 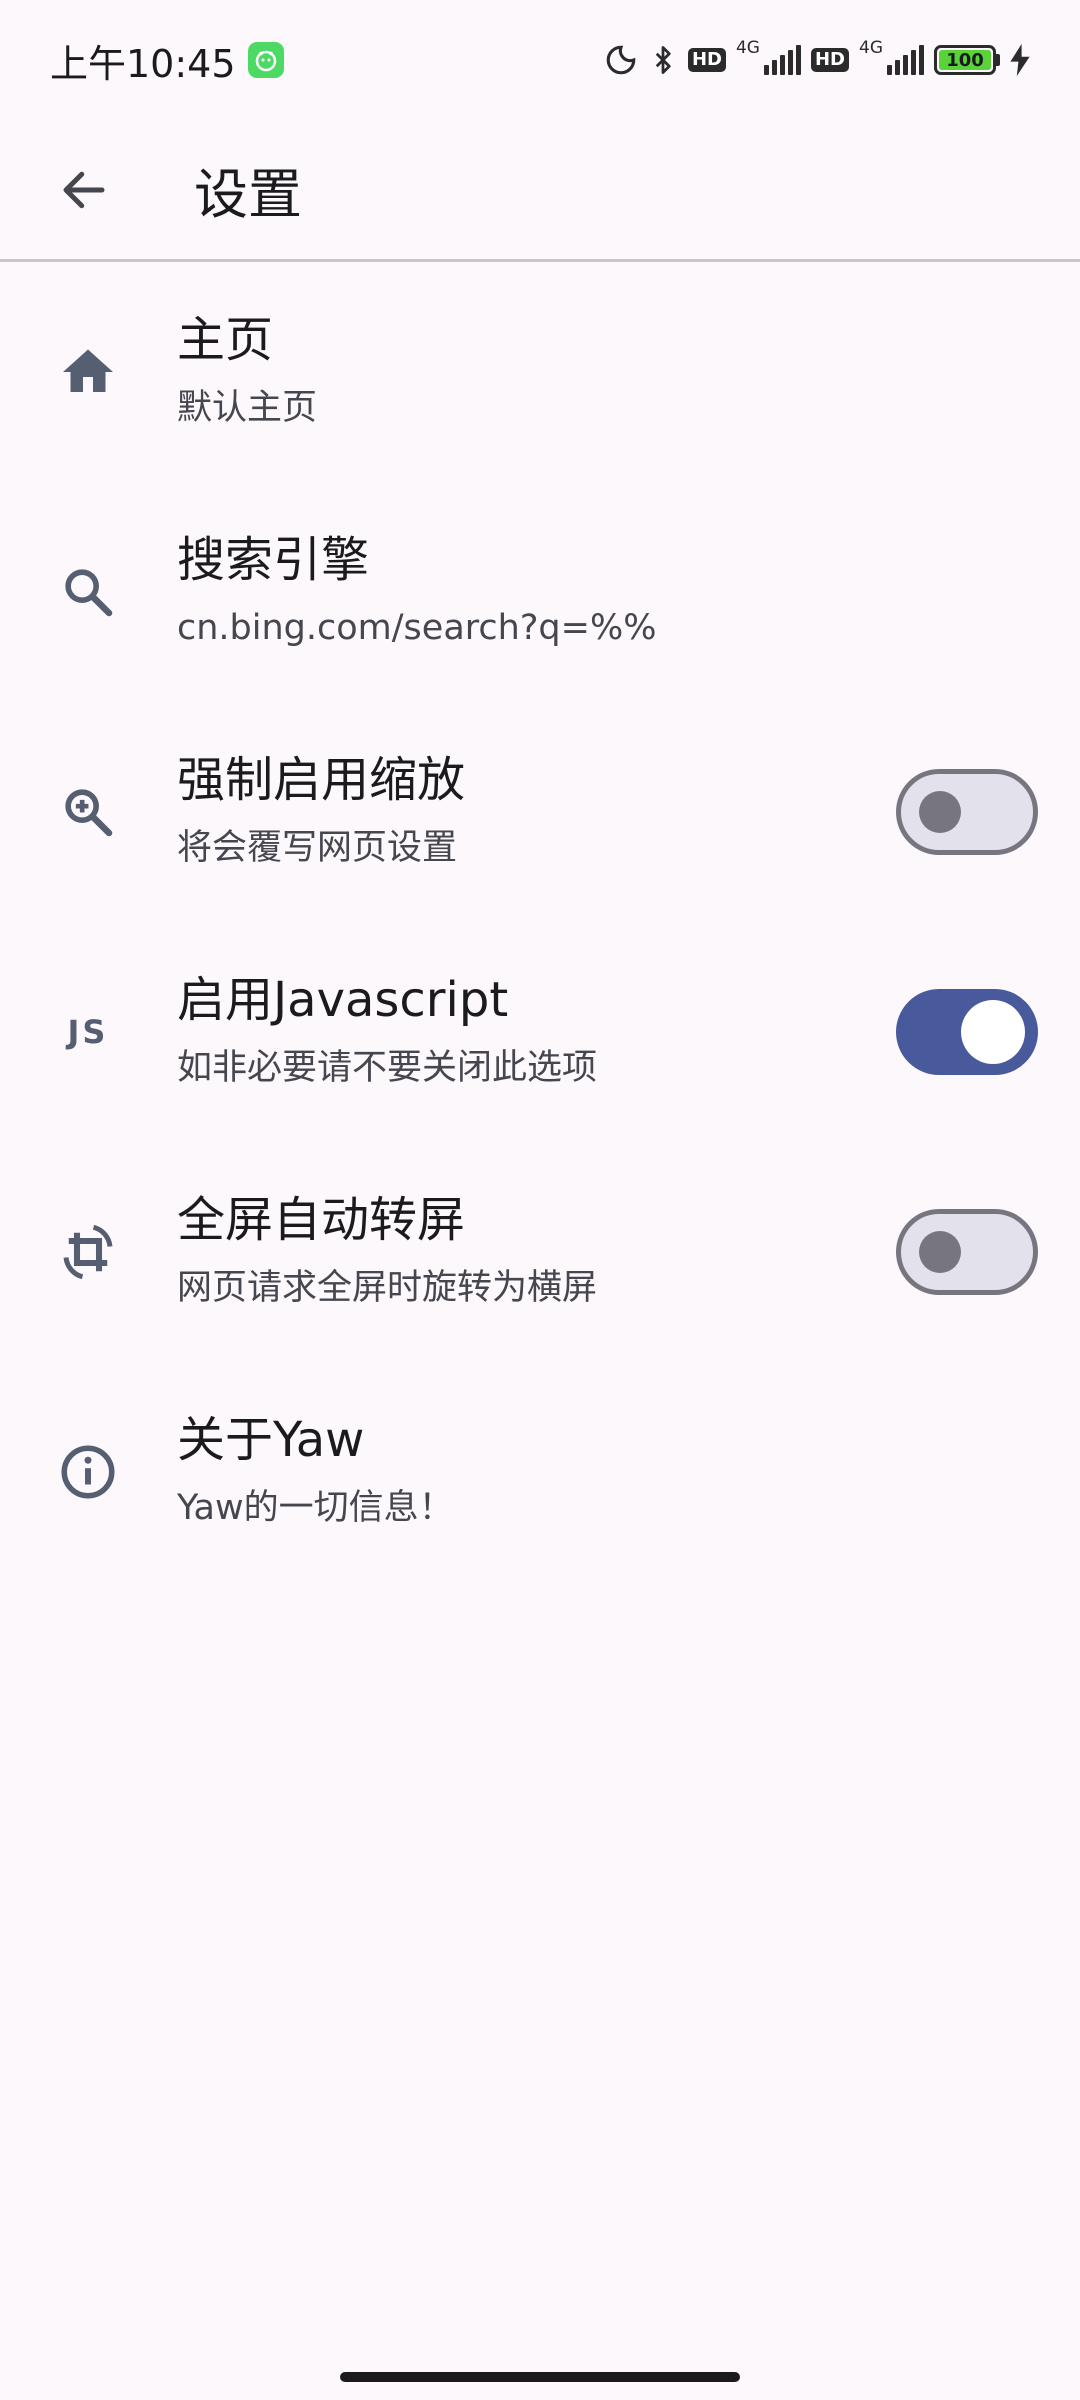 I want to click on do-not-disturb-moon-icon, so click(x=621, y=60).